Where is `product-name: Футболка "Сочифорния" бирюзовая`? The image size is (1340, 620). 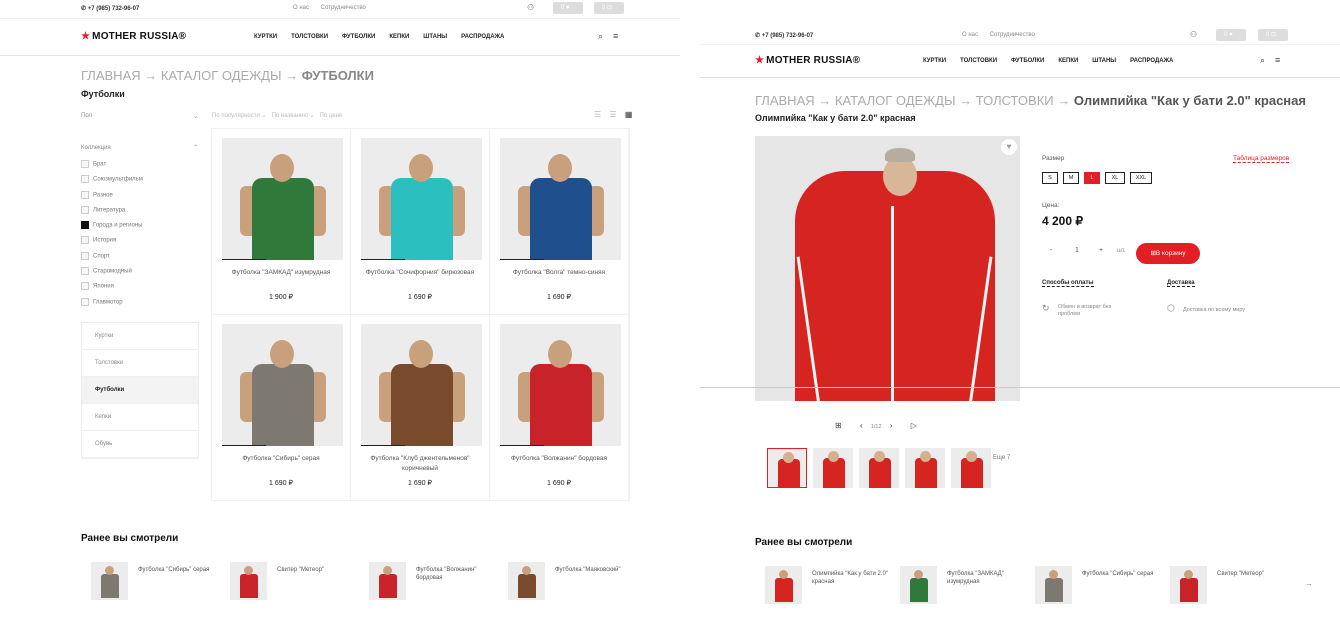 product-name: Футболка "Сочифорния" бирюзовая is located at coordinates (420, 273).